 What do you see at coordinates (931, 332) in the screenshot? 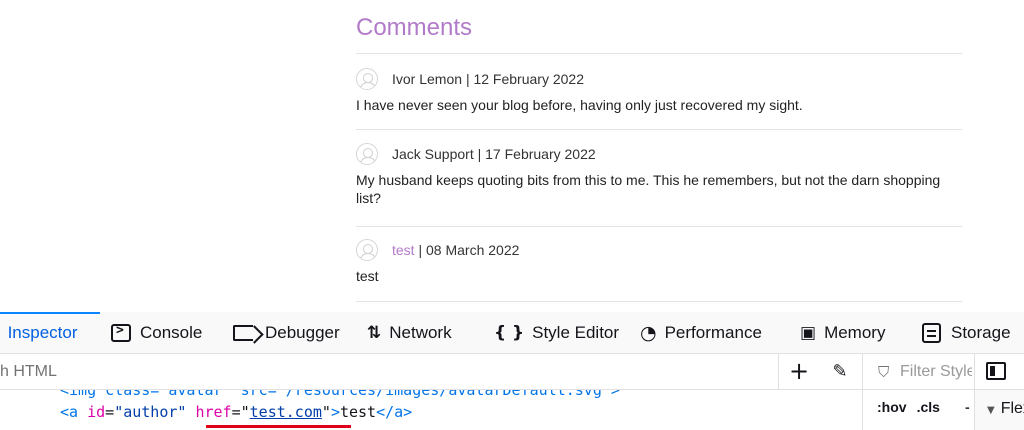
I see `storage-icon` at bounding box center [931, 332].